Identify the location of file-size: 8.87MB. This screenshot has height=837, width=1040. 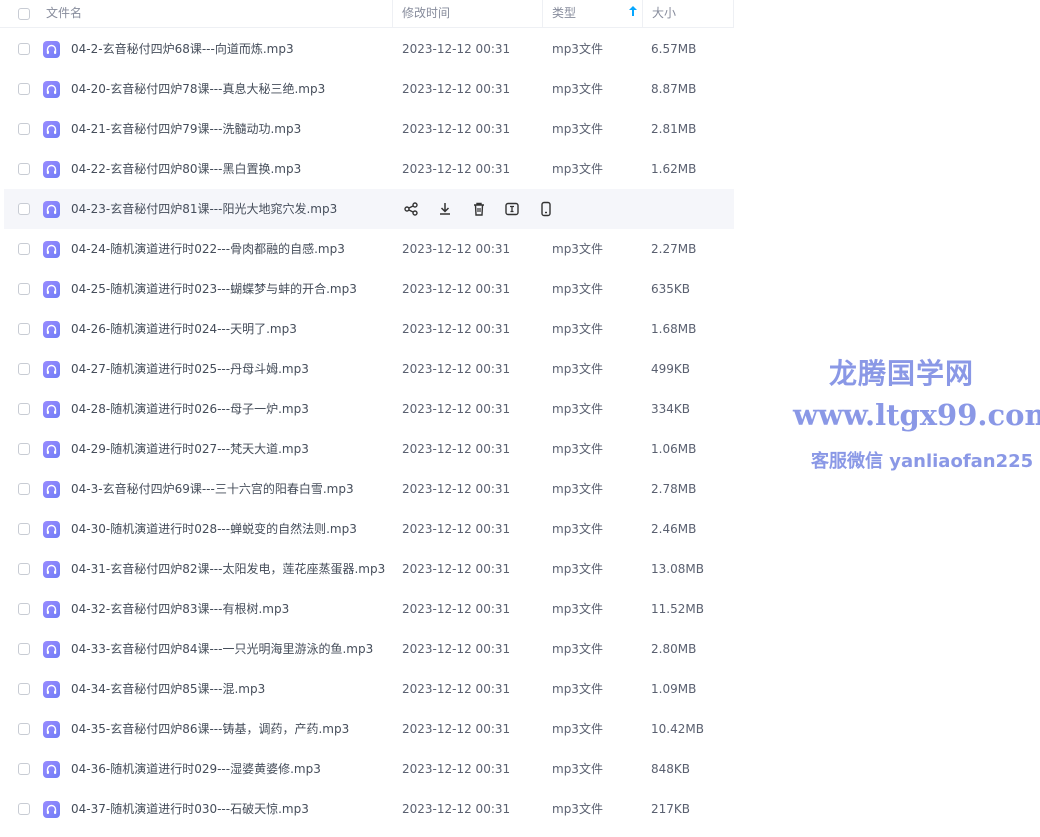
(674, 89).